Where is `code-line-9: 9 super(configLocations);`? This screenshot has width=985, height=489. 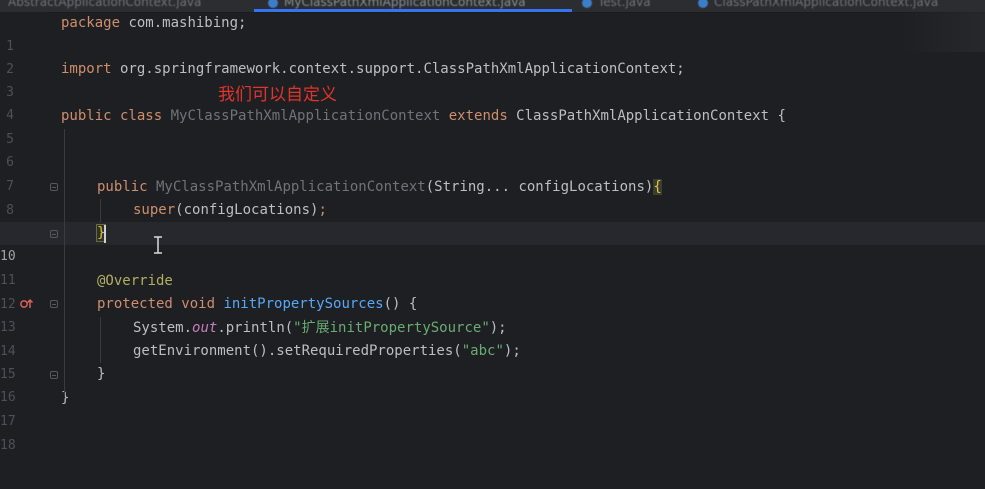
code-line-9: 9 super(configLocations); is located at coordinates (492, 220).